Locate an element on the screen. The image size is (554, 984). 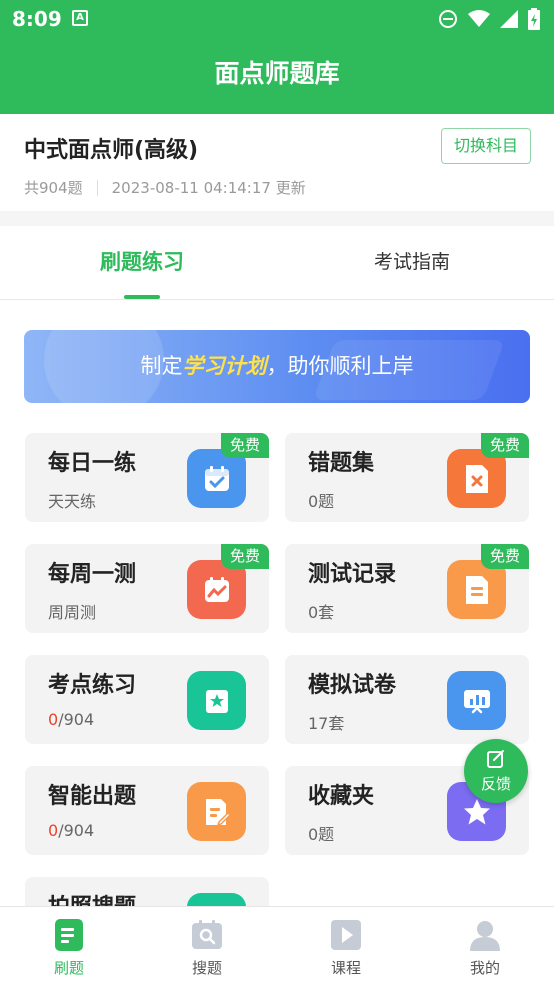
bottom-nav: 刷题 搜题 课程 我的 is located at coordinates (277, 945).